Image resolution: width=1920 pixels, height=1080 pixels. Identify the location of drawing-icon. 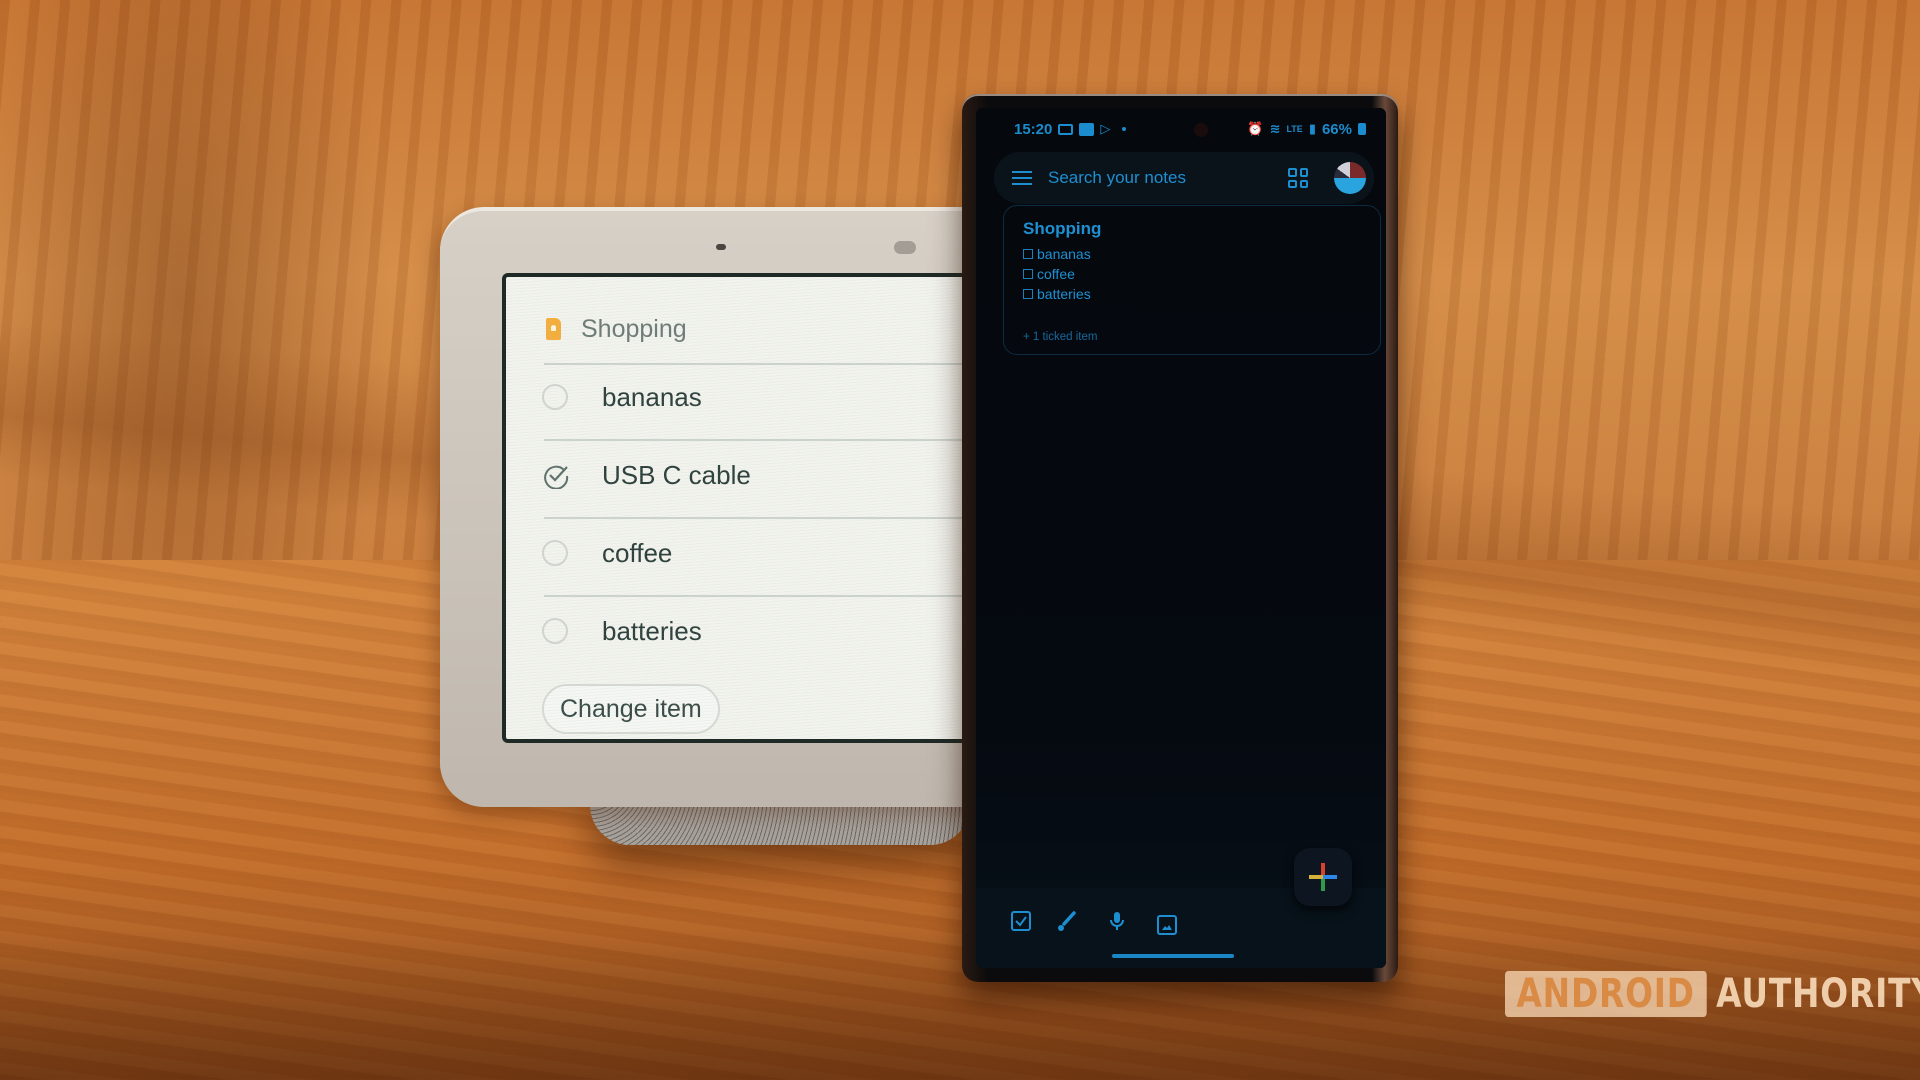
(1067, 921).